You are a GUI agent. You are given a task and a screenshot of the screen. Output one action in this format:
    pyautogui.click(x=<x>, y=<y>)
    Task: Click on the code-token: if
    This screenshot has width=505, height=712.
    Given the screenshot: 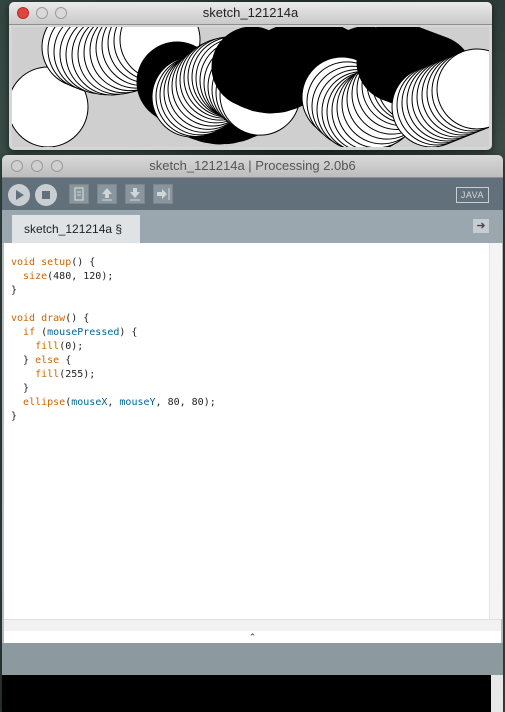 What is the action you would take?
    pyautogui.click(x=29, y=332)
    